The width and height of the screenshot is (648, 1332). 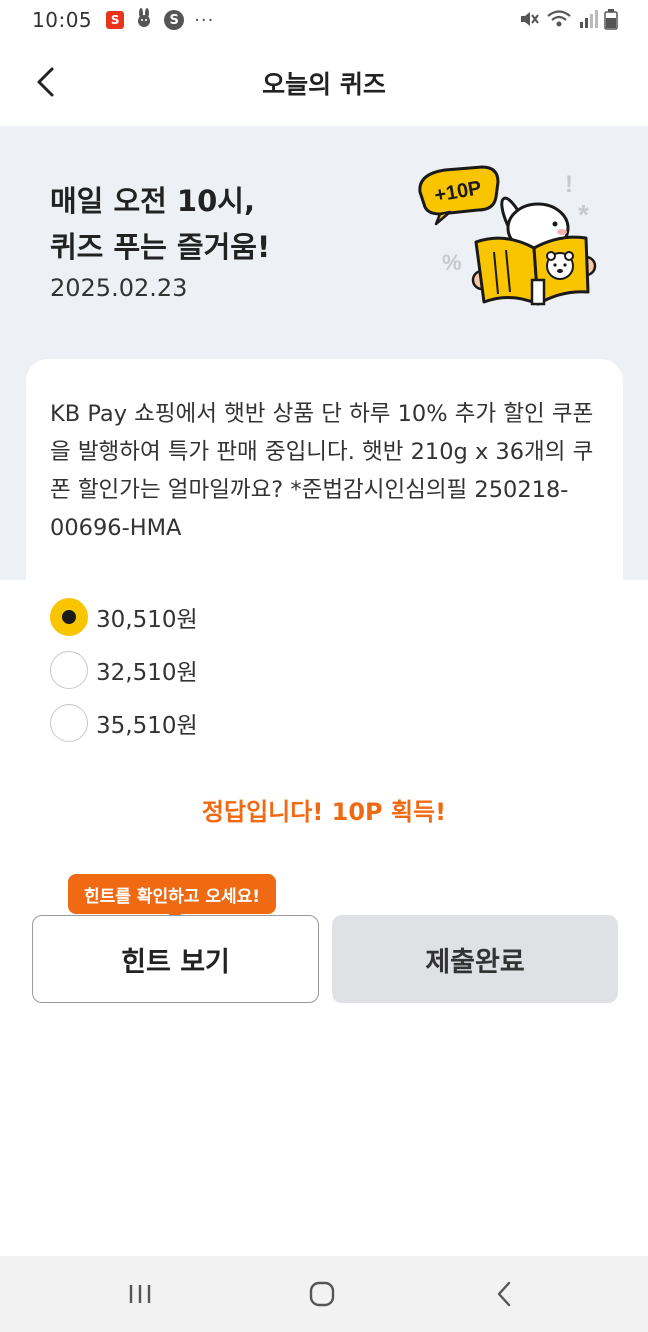 I want to click on system-navigation-bar, so click(x=324, y=1294).